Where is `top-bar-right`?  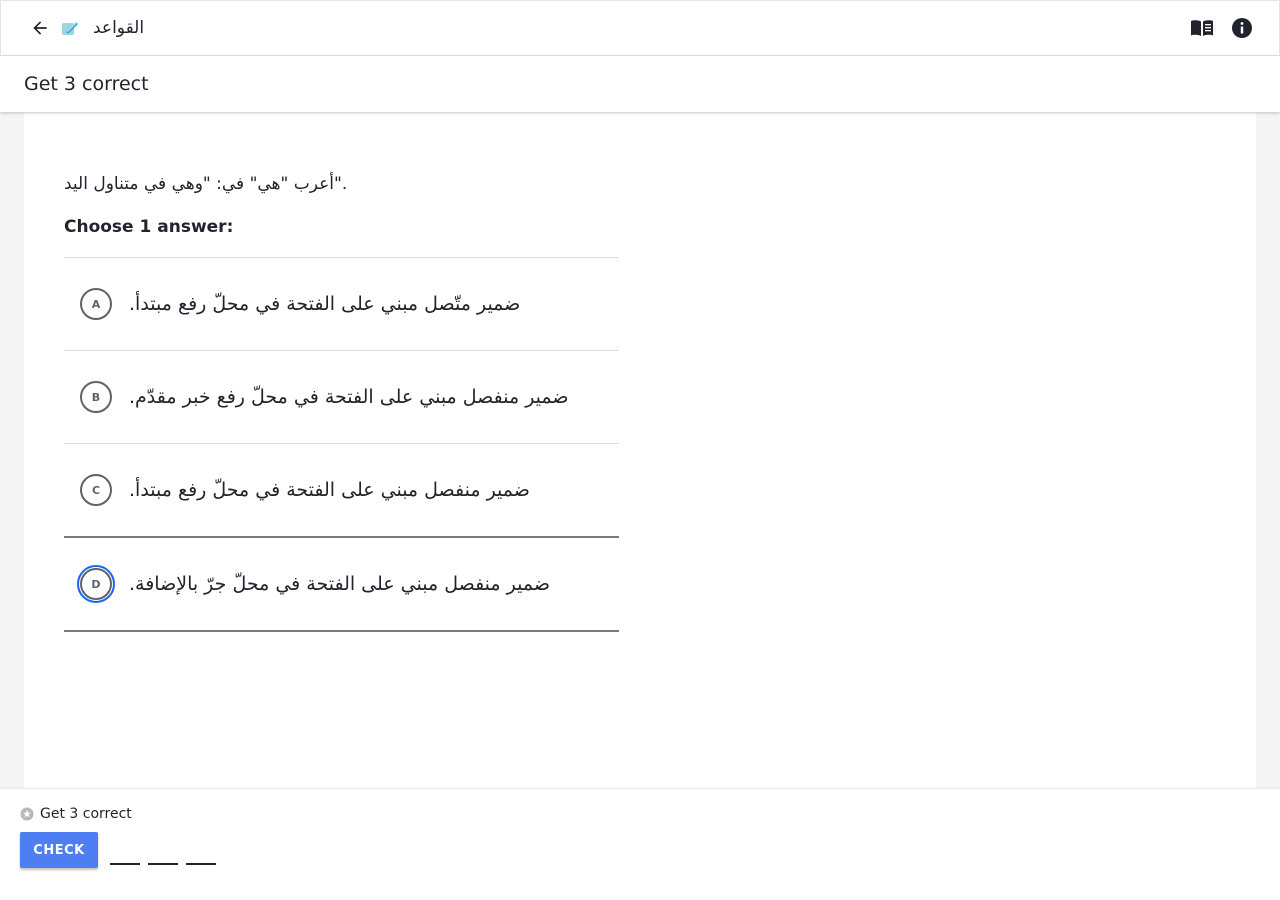 top-bar-right is located at coordinates (1234, 28).